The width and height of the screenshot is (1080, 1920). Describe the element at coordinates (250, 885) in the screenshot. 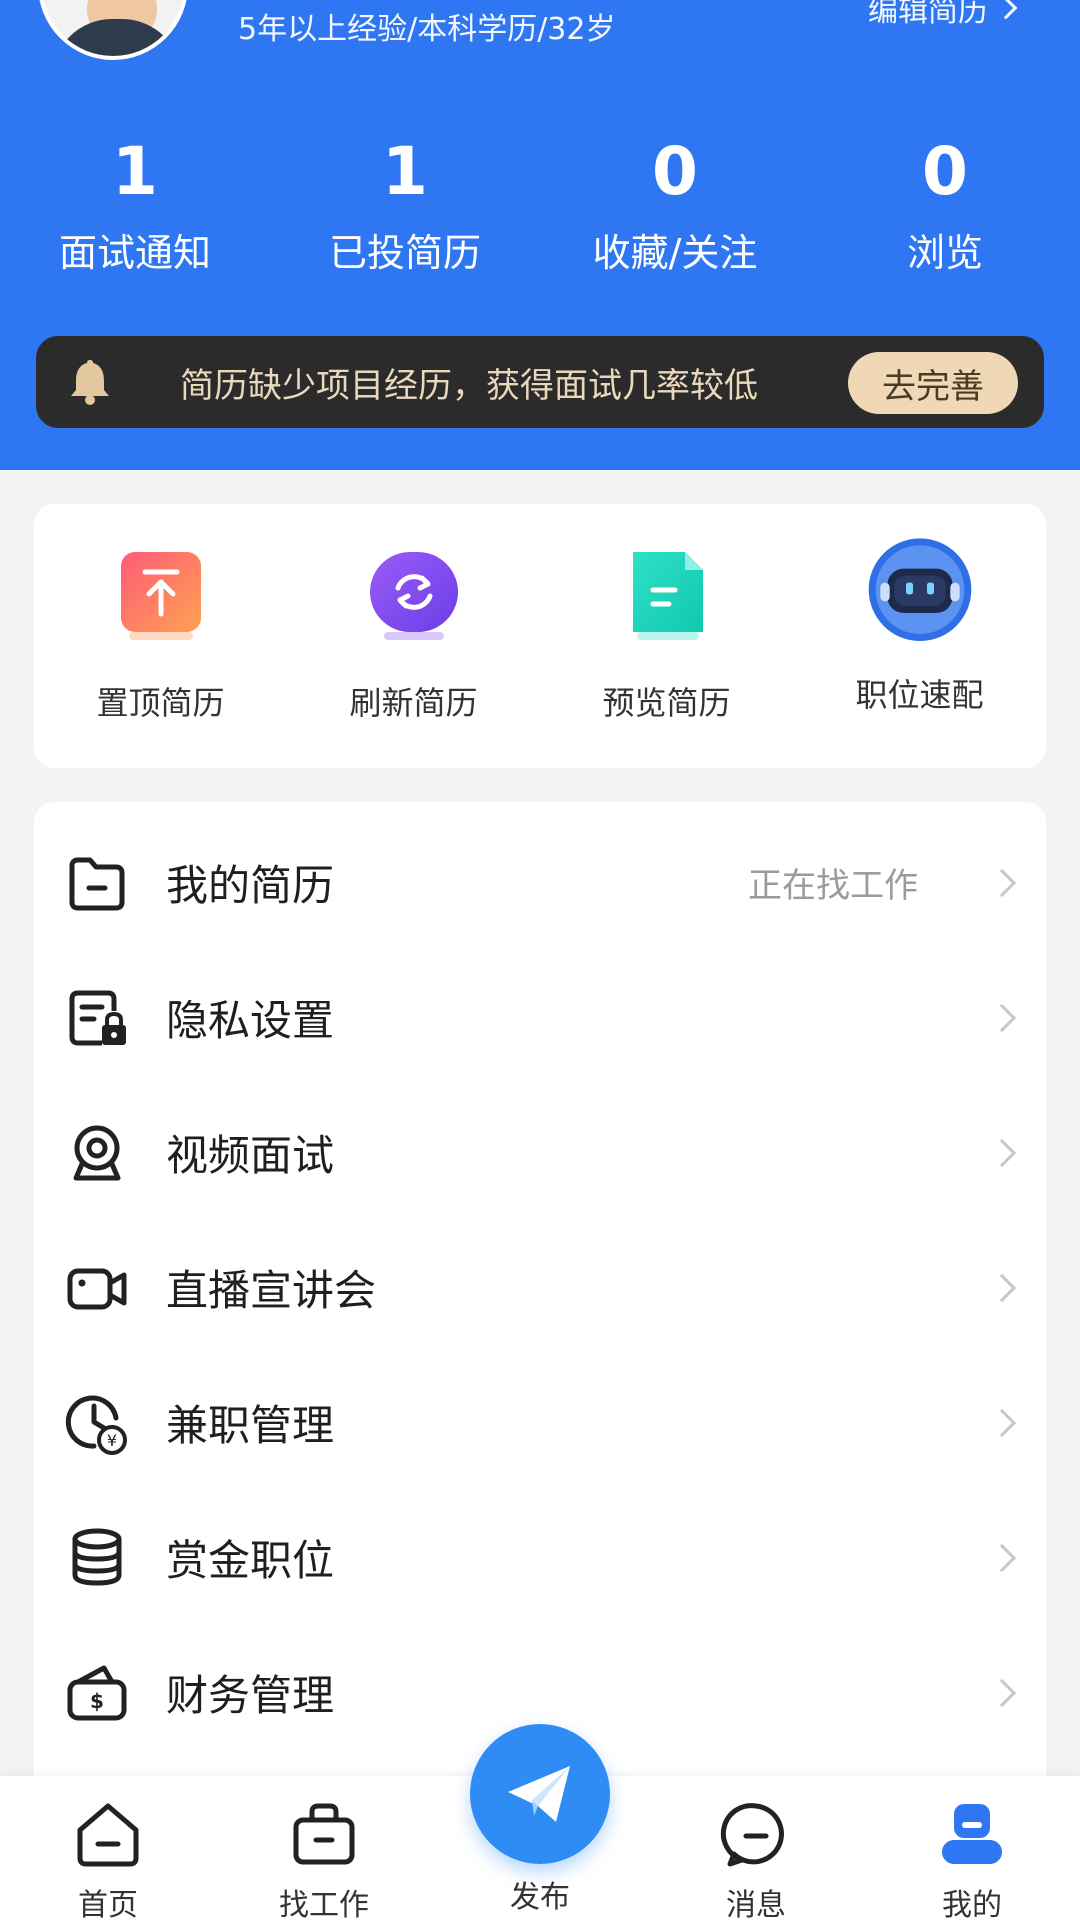

I see `menu-label: 我的简历` at that location.